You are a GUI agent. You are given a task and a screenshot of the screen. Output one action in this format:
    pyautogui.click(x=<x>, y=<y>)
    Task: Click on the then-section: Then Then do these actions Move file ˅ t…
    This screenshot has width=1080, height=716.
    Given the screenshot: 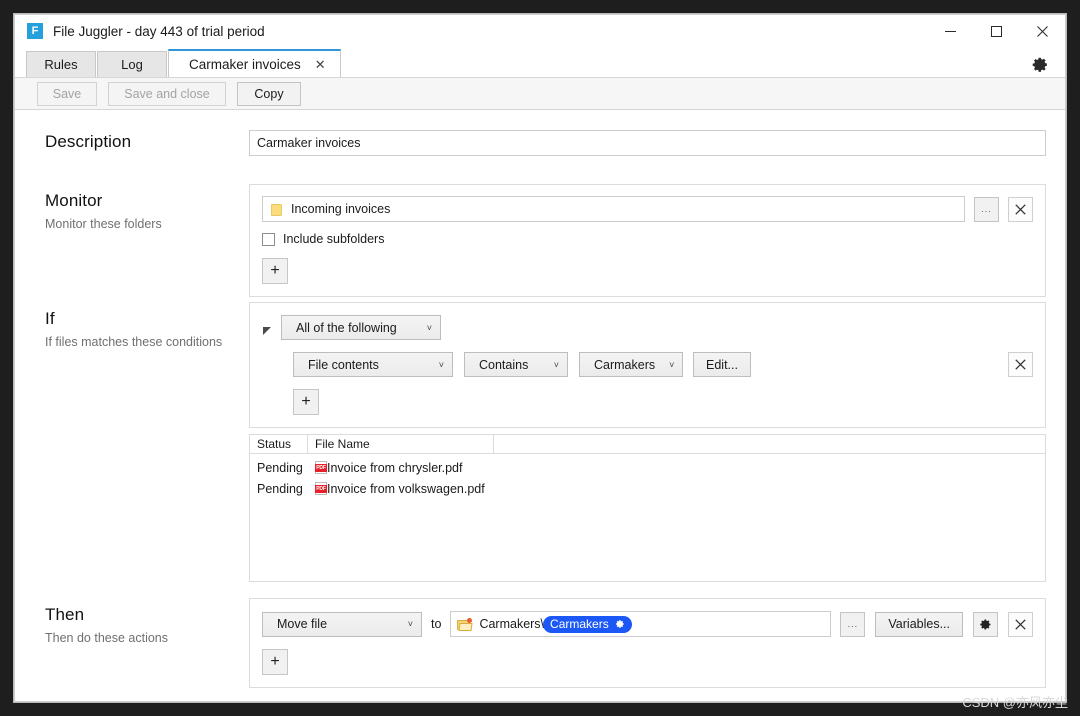 What is the action you would take?
    pyautogui.click(x=540, y=643)
    